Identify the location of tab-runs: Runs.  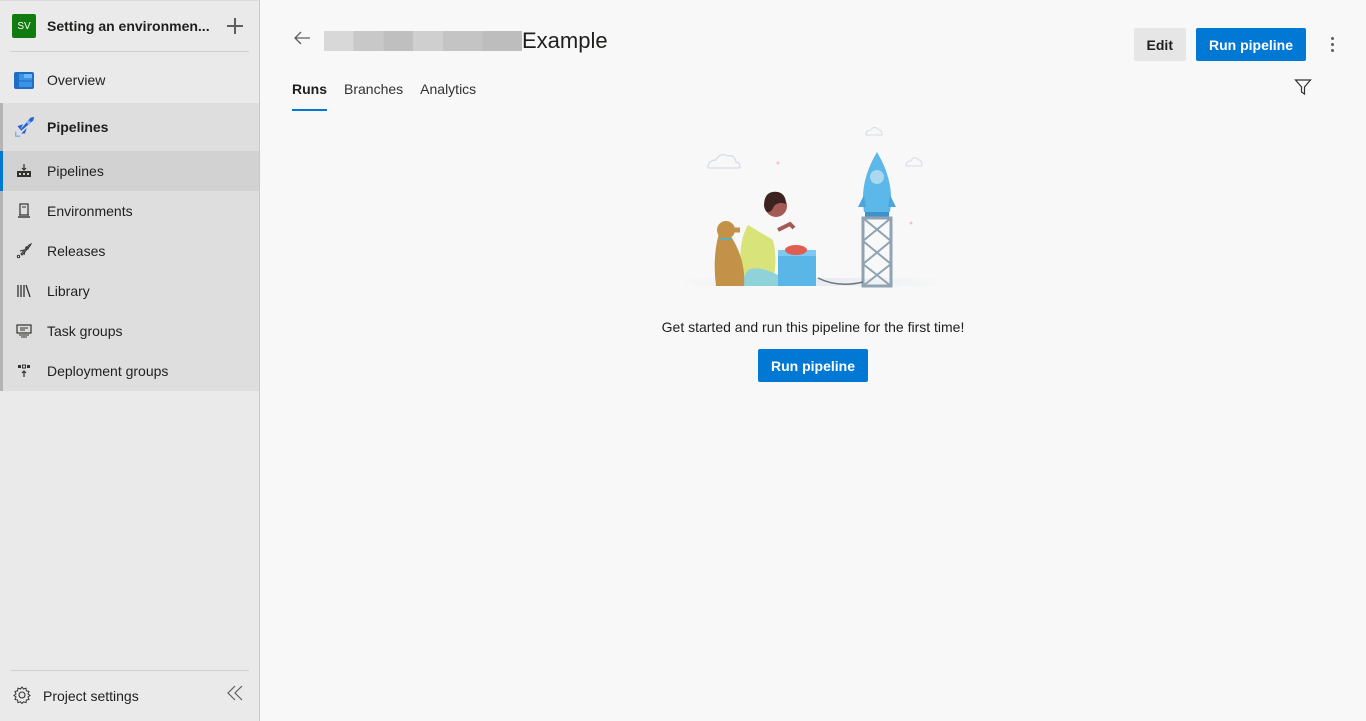
(309, 95).